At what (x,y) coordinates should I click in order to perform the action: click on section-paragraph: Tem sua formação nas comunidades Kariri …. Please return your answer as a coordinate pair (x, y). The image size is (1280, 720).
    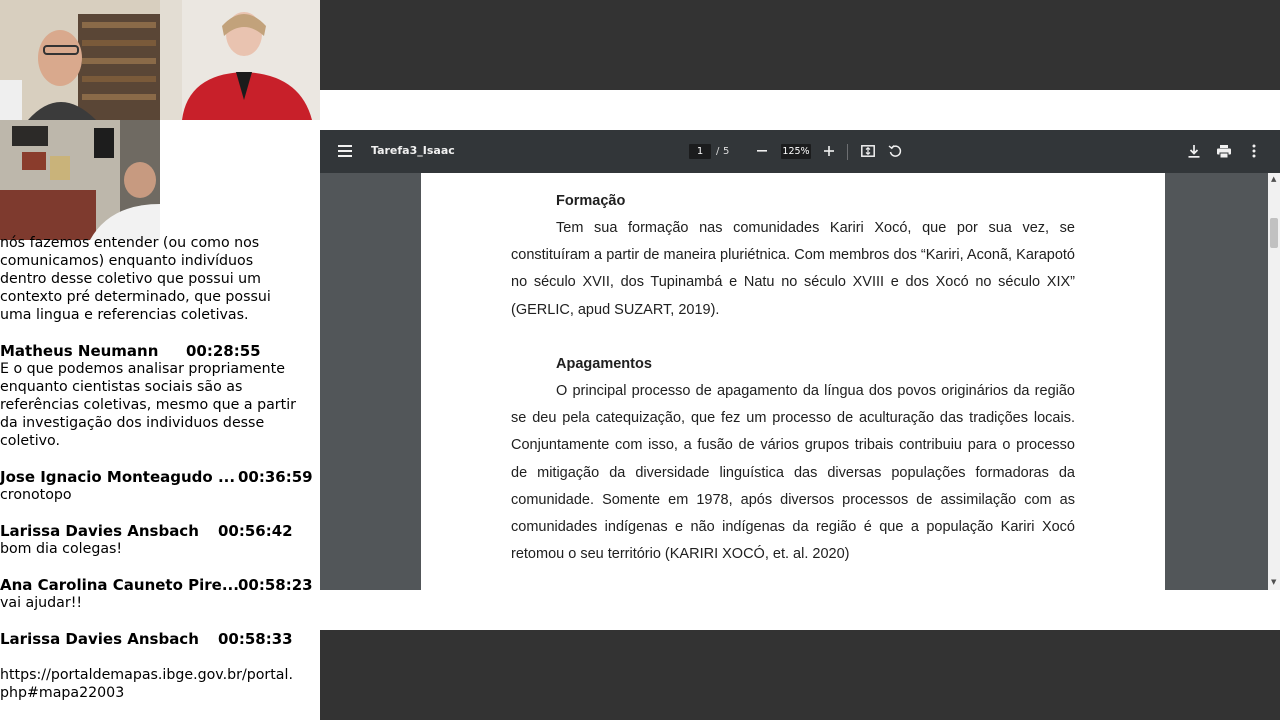
    Looking at the image, I should click on (793, 269).